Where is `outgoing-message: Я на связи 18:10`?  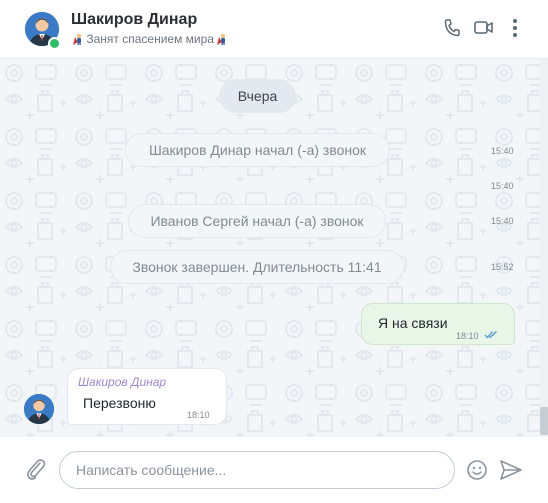
outgoing-message: Я на связи 18:10 is located at coordinates (438, 324).